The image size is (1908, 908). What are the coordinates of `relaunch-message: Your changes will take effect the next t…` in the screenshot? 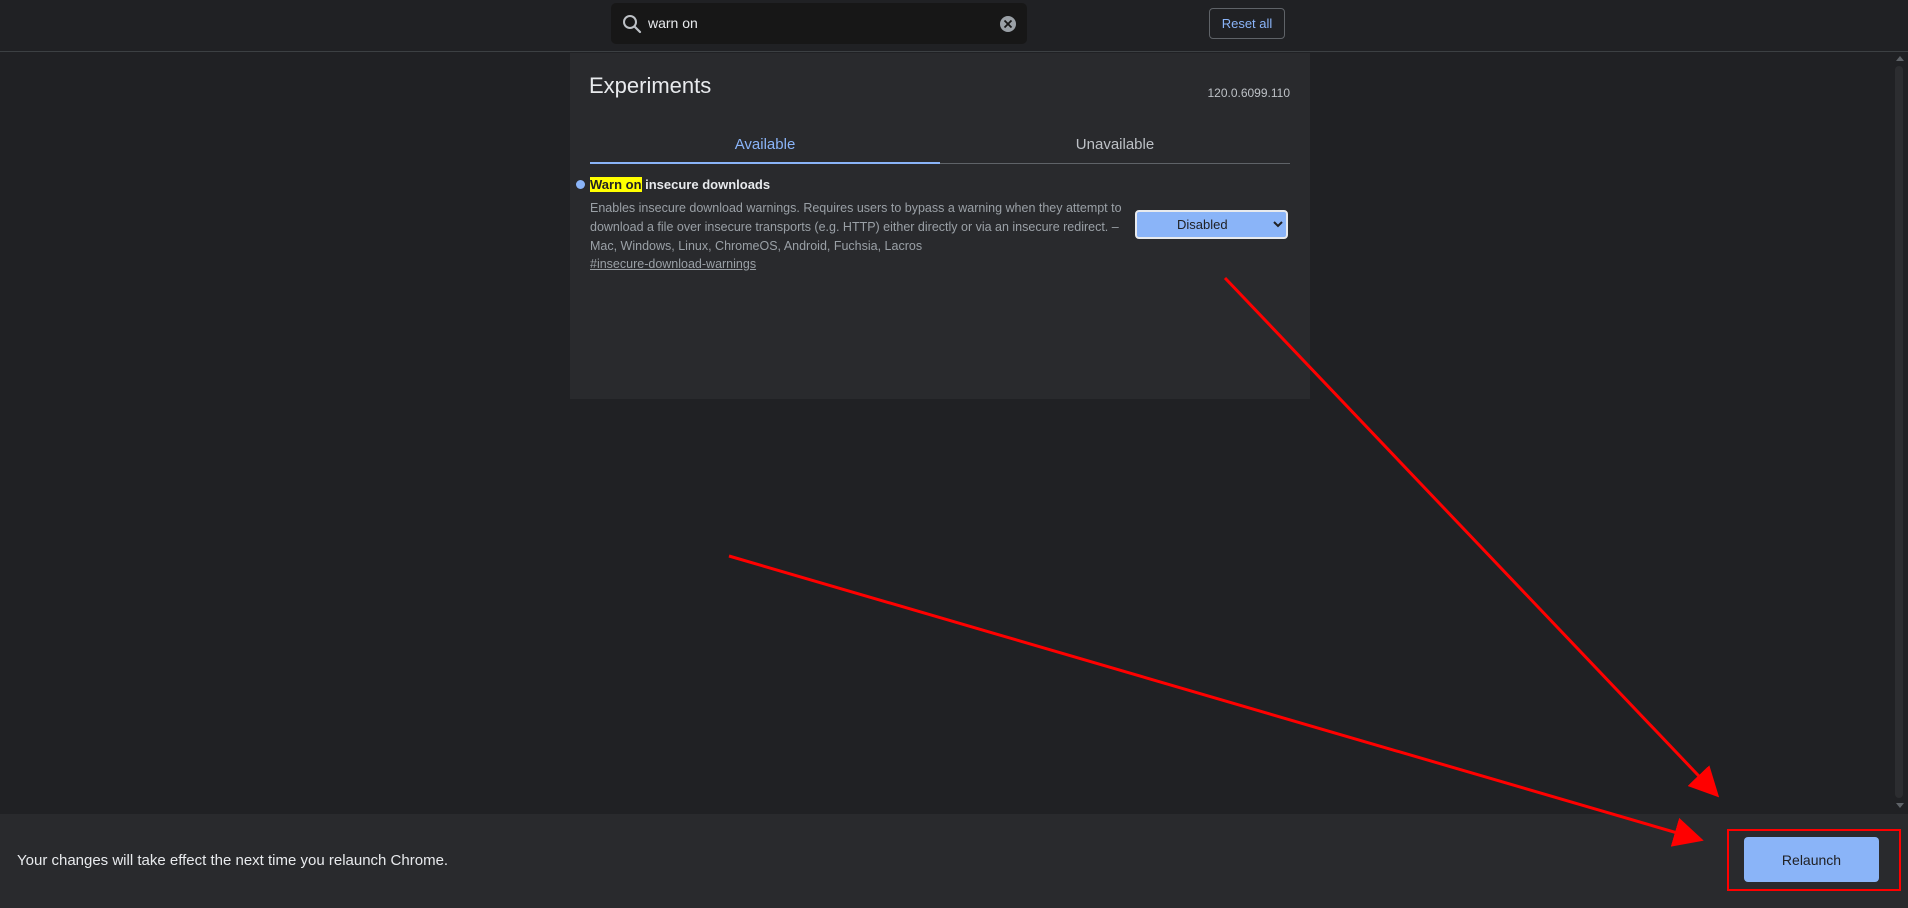 It's located at (233, 860).